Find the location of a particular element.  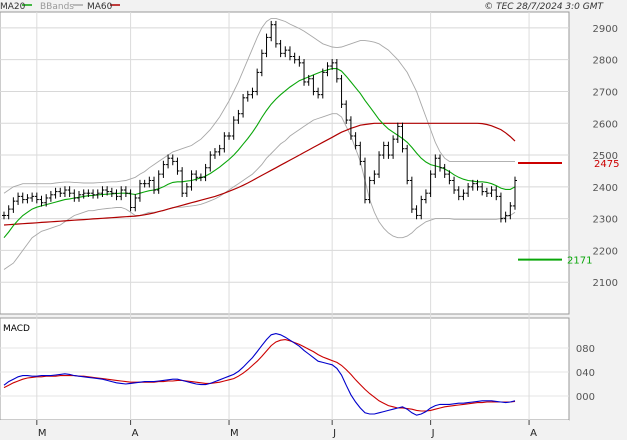

price-tick-label: 2400 is located at coordinates (605, 188).